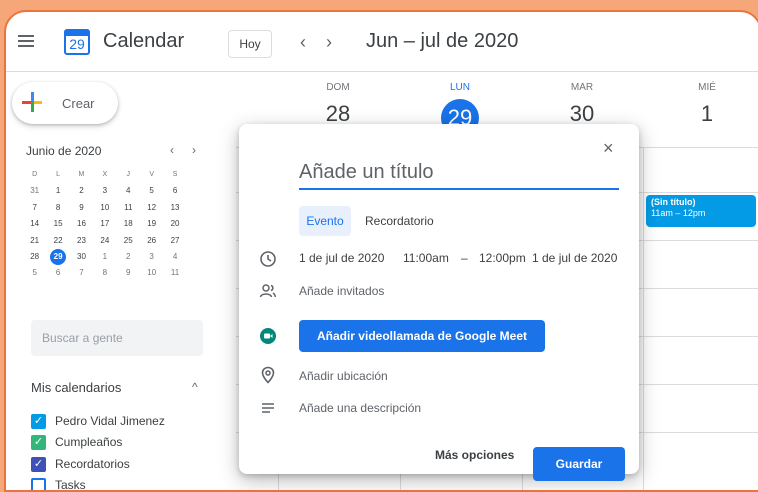  I want to click on grid-line, so click(643, 318).